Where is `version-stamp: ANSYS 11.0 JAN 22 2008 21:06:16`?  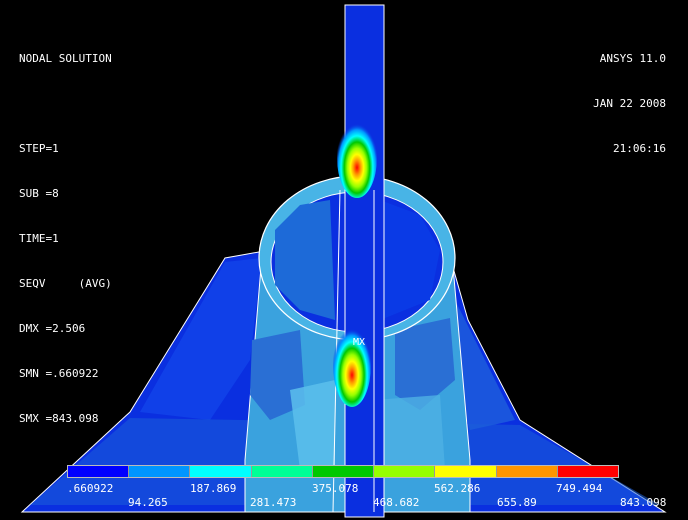 version-stamp: ANSYS 11.0 JAN 22 2008 21:06:16 is located at coordinates (629, 103).